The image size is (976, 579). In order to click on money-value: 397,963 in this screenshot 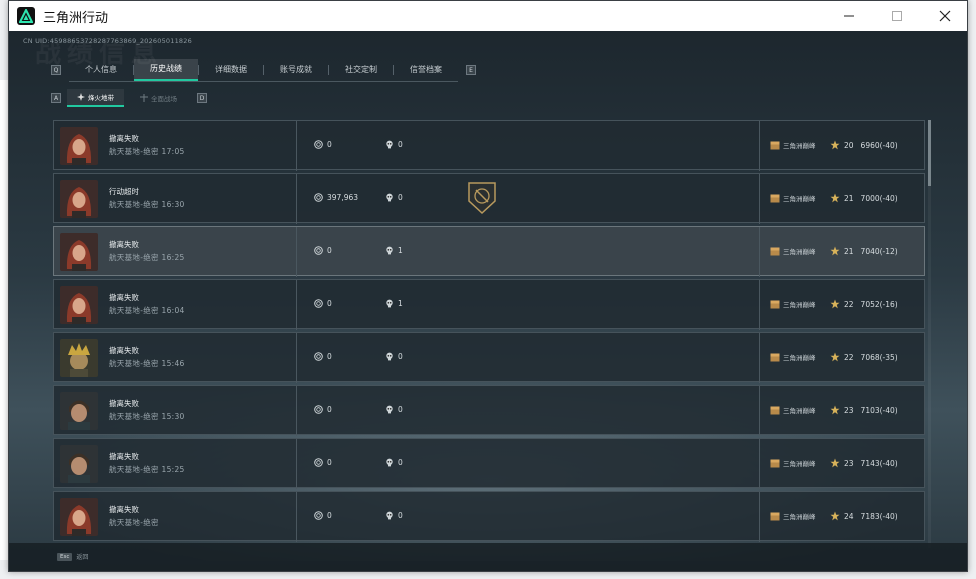, I will do `click(343, 197)`.